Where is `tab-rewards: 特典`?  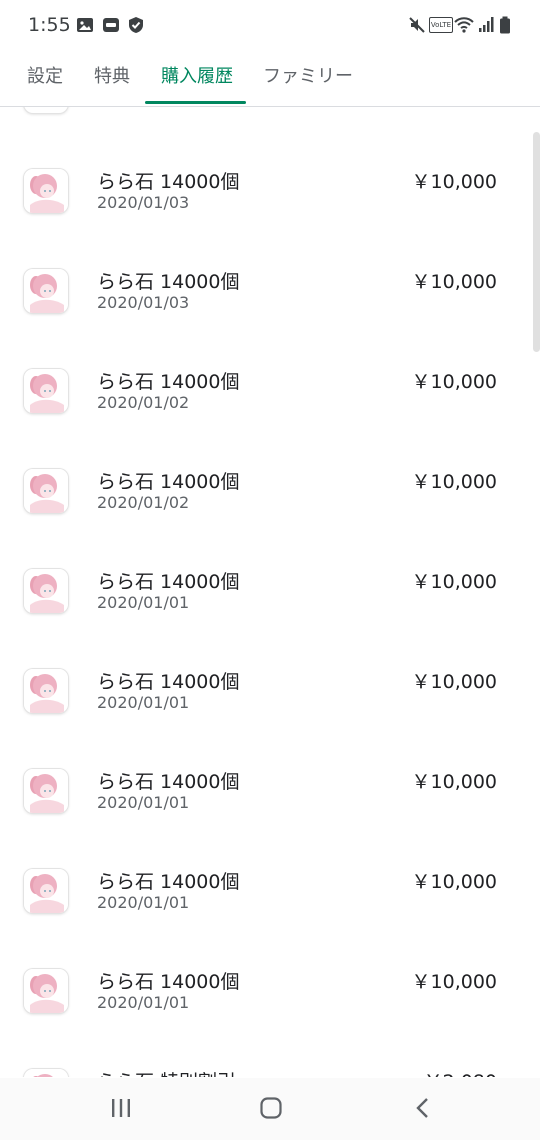
tab-rewards: 特典 is located at coordinates (112, 75).